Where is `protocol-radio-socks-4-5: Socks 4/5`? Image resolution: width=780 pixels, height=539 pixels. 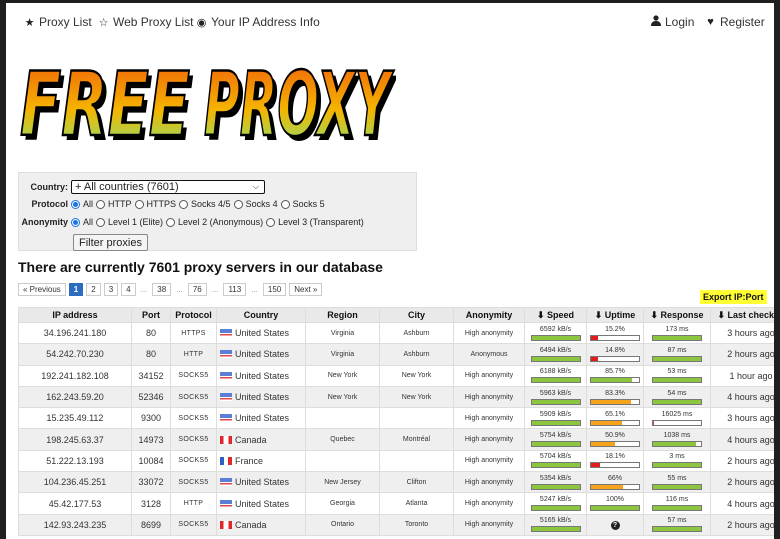
protocol-radio-socks-4-5: Socks 4/5 is located at coordinates (205, 204).